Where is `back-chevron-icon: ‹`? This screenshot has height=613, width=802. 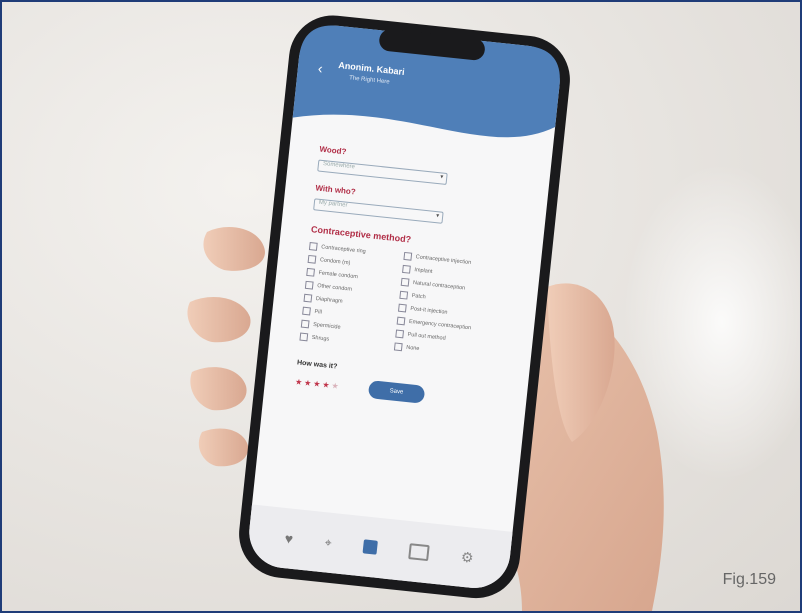
back-chevron-icon: ‹ is located at coordinates (320, 68).